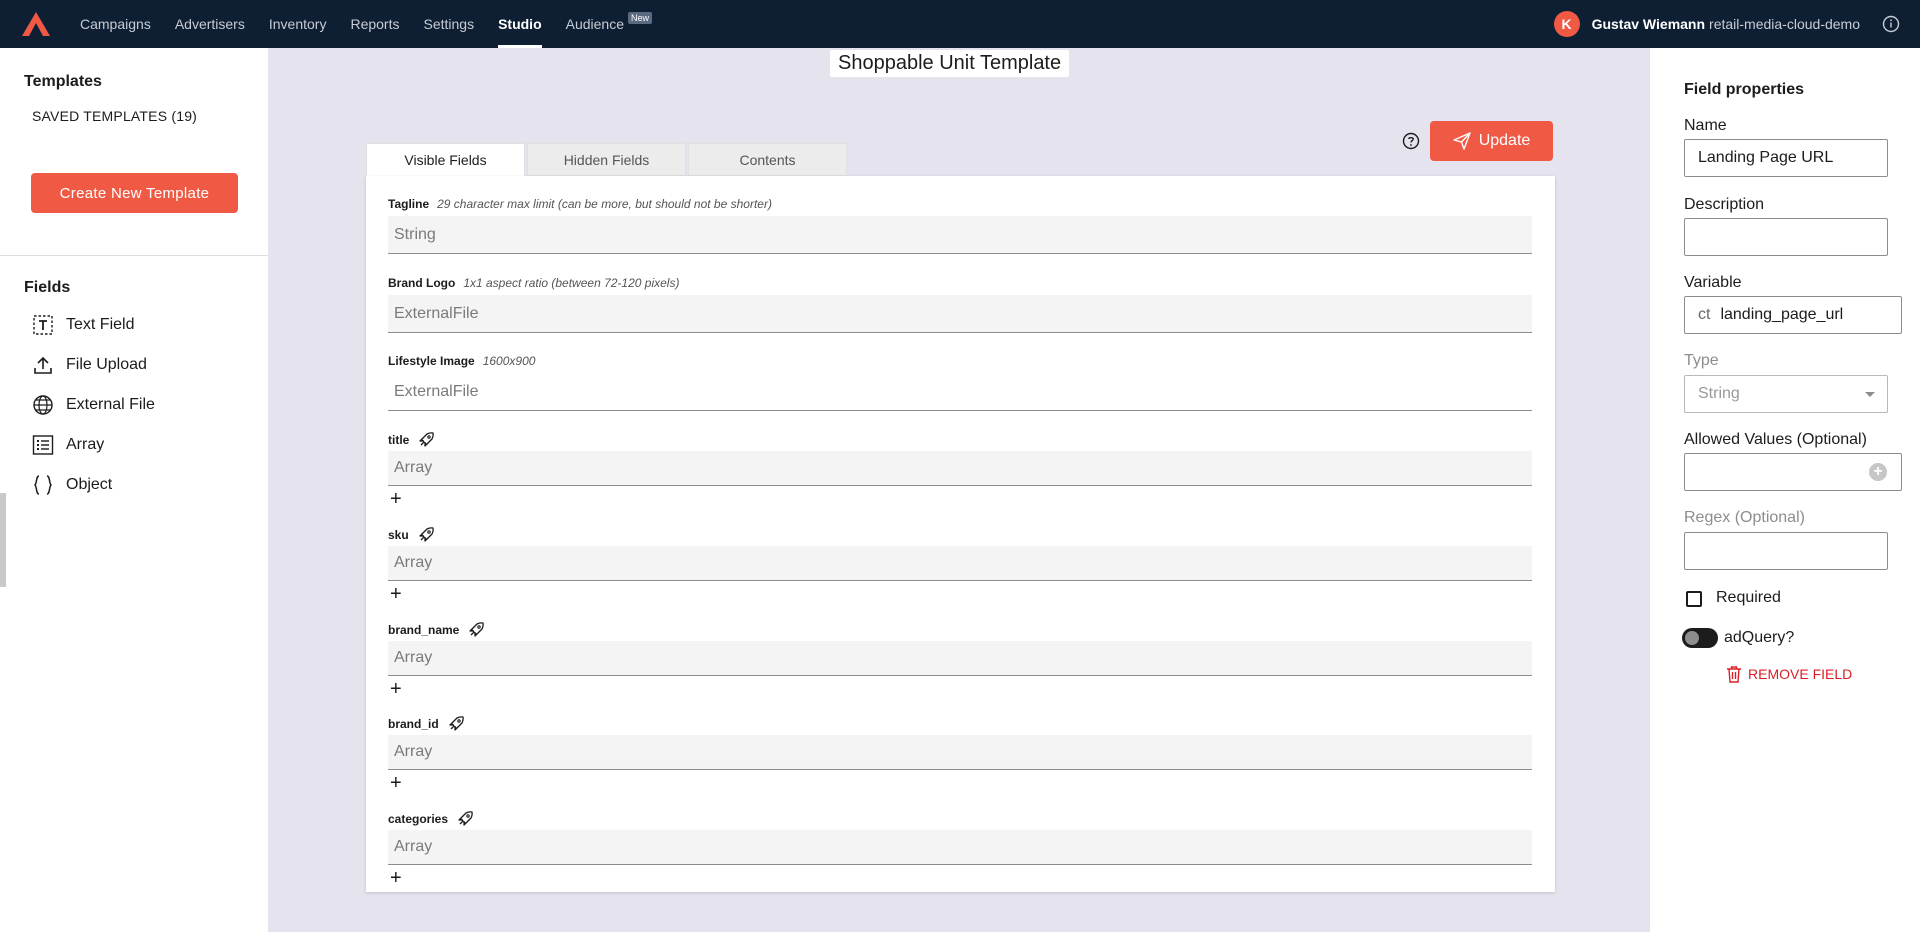  I want to click on field-type-external-file: External File, so click(93, 405).